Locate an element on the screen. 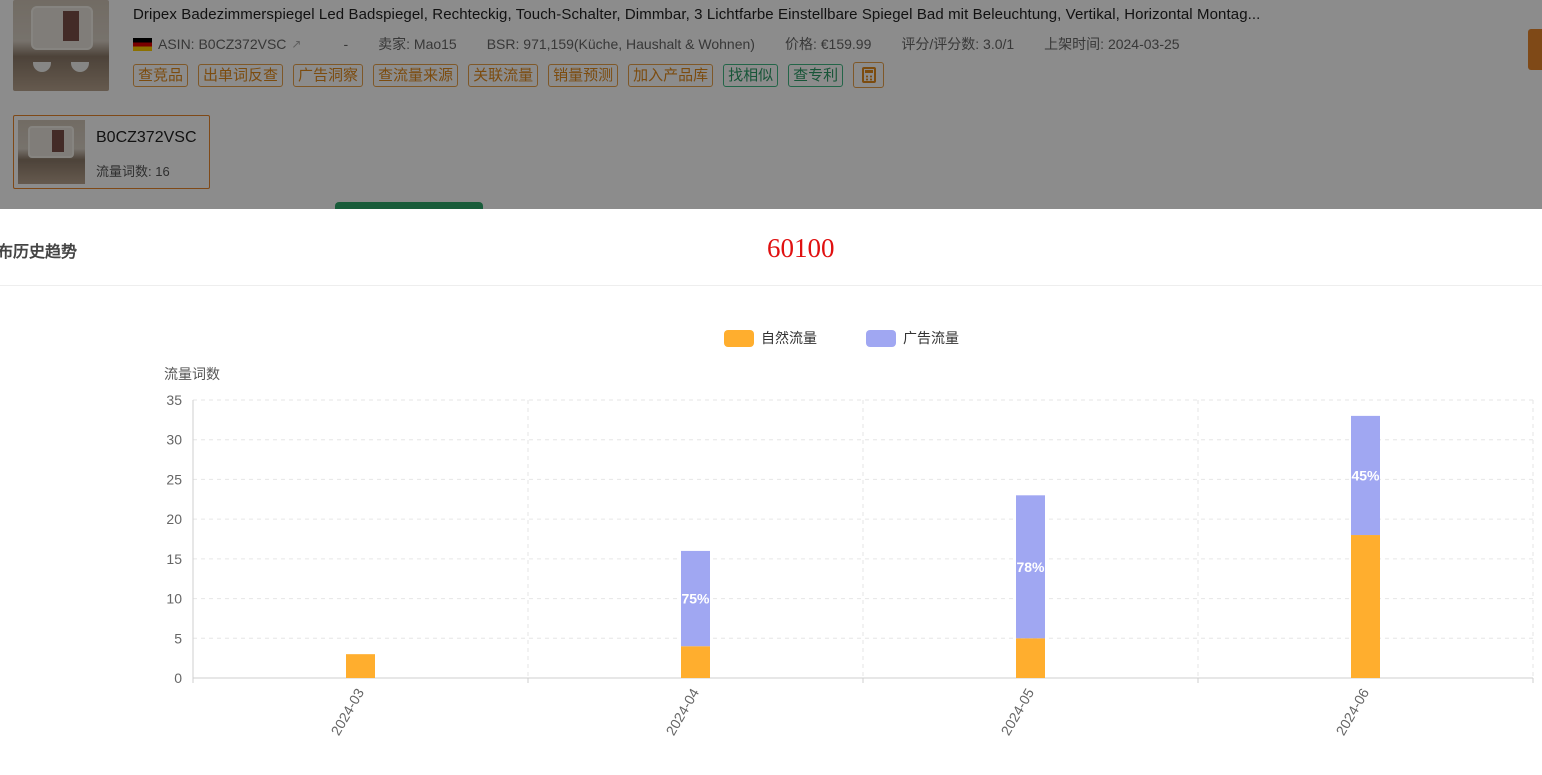 The height and width of the screenshot is (775, 1542). y-tick-label: 15 is located at coordinates (174, 559).